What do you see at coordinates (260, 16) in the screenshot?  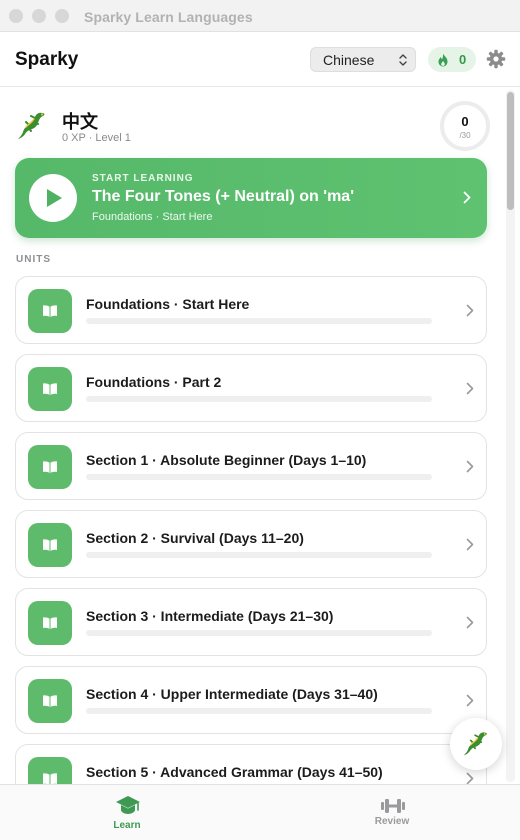 I see `window-titlebar: Sparky Learn Languages` at bounding box center [260, 16].